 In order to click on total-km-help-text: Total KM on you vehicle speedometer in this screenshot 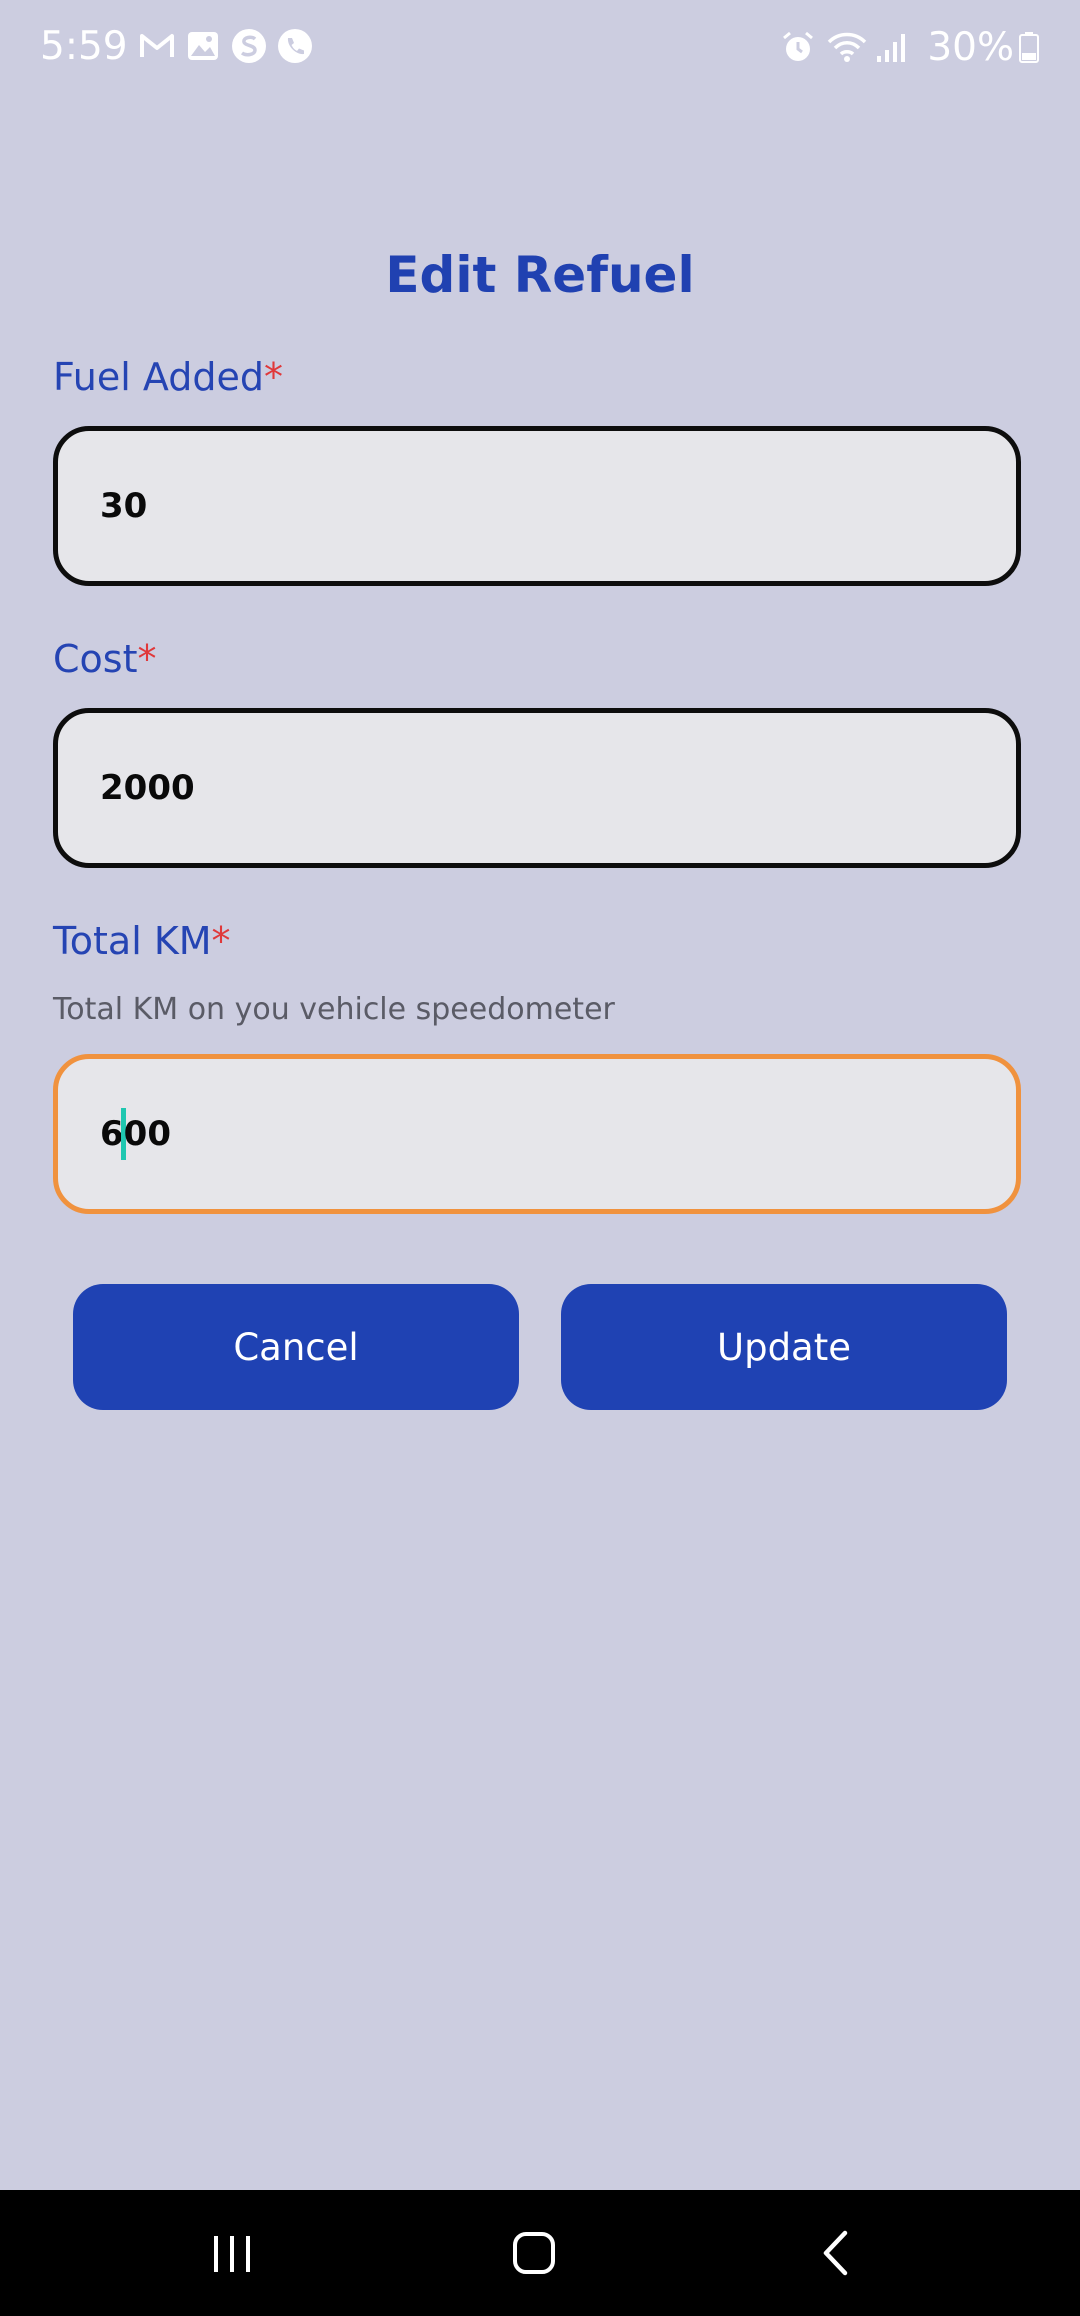, I will do `click(334, 1009)`.